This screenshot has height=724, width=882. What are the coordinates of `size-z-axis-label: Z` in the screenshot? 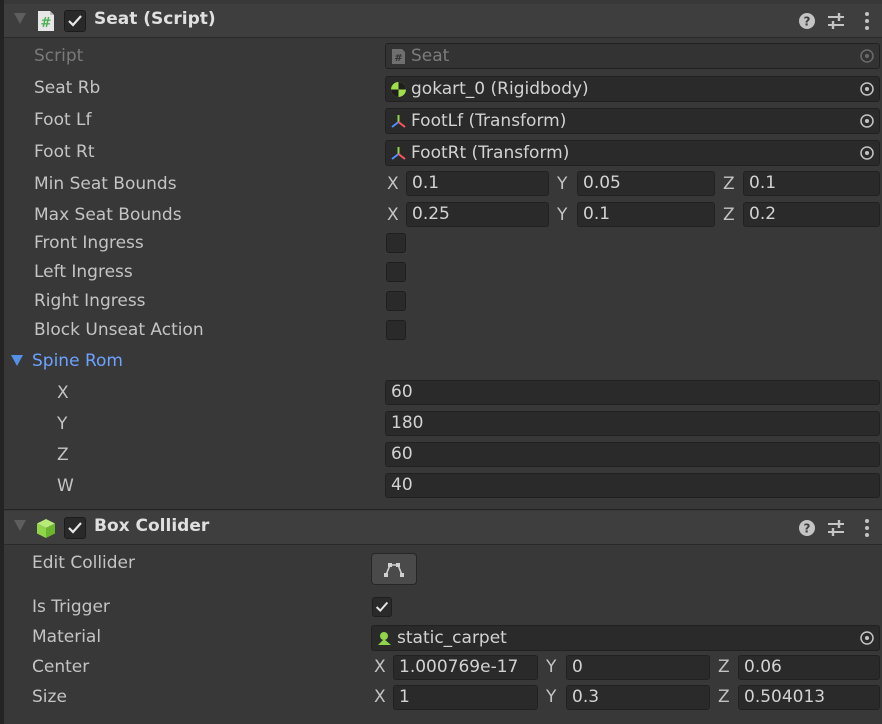 It's located at (724, 697).